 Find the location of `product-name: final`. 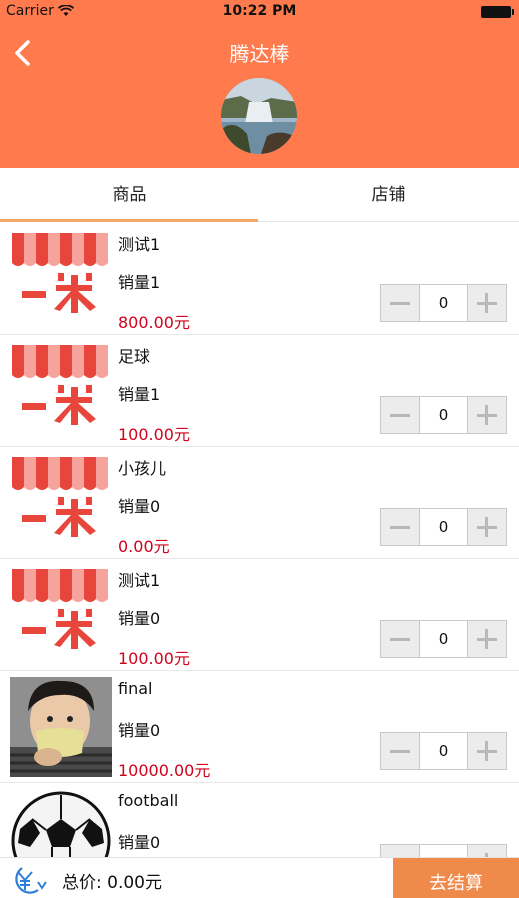

product-name: final is located at coordinates (135, 688).